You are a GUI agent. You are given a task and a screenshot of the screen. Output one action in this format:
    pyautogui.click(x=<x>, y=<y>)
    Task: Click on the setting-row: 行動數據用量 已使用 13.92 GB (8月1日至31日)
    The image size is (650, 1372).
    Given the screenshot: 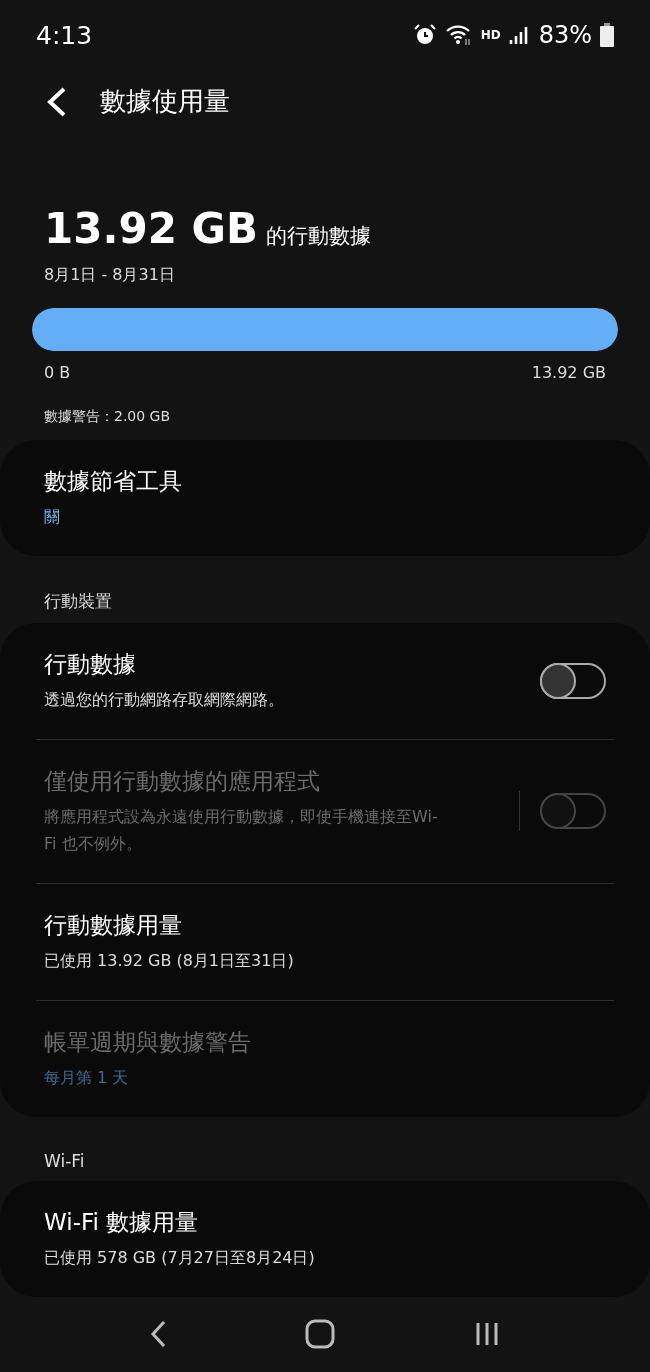 What is the action you would take?
    pyautogui.click(x=325, y=941)
    